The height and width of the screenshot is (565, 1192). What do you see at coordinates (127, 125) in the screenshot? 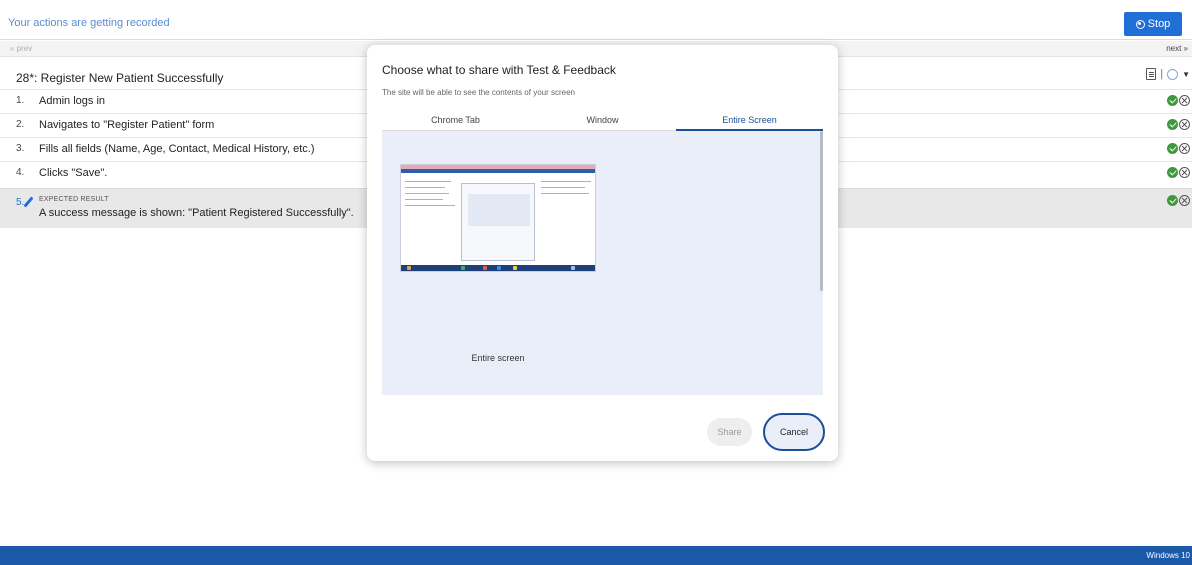
I see `step-text: Navigates to "Register Patient" form` at bounding box center [127, 125].